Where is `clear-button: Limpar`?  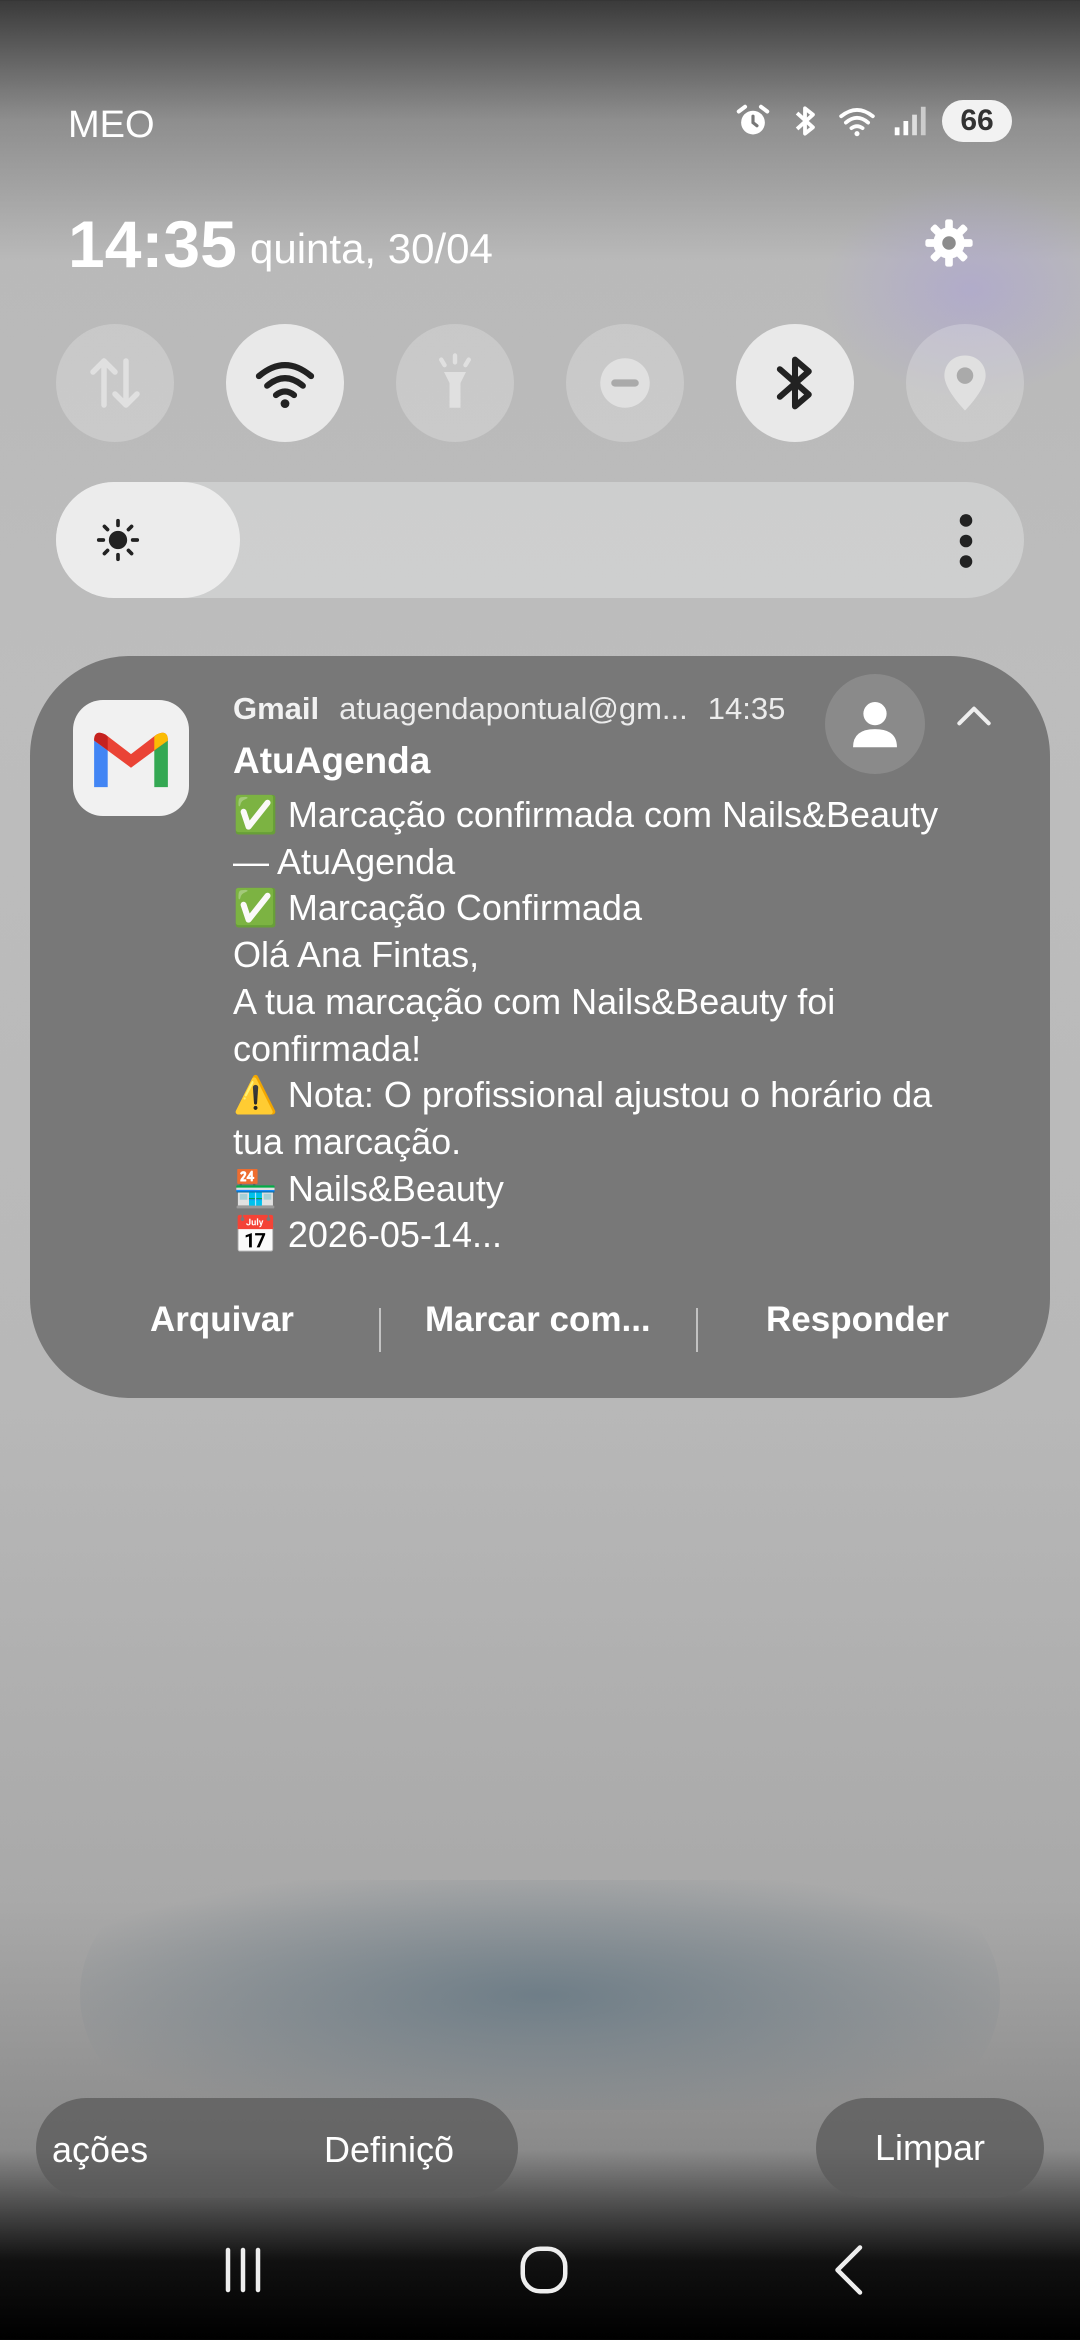
clear-button: Limpar is located at coordinates (930, 2148).